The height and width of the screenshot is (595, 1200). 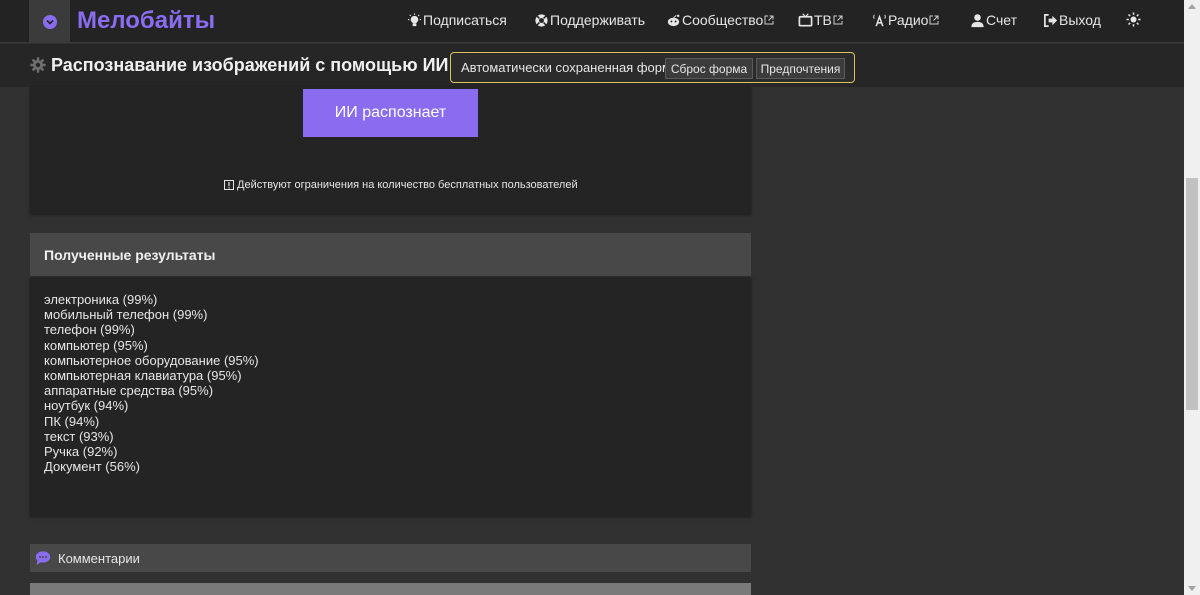 I want to click on theme-toggle-button, so click(x=1134, y=19).